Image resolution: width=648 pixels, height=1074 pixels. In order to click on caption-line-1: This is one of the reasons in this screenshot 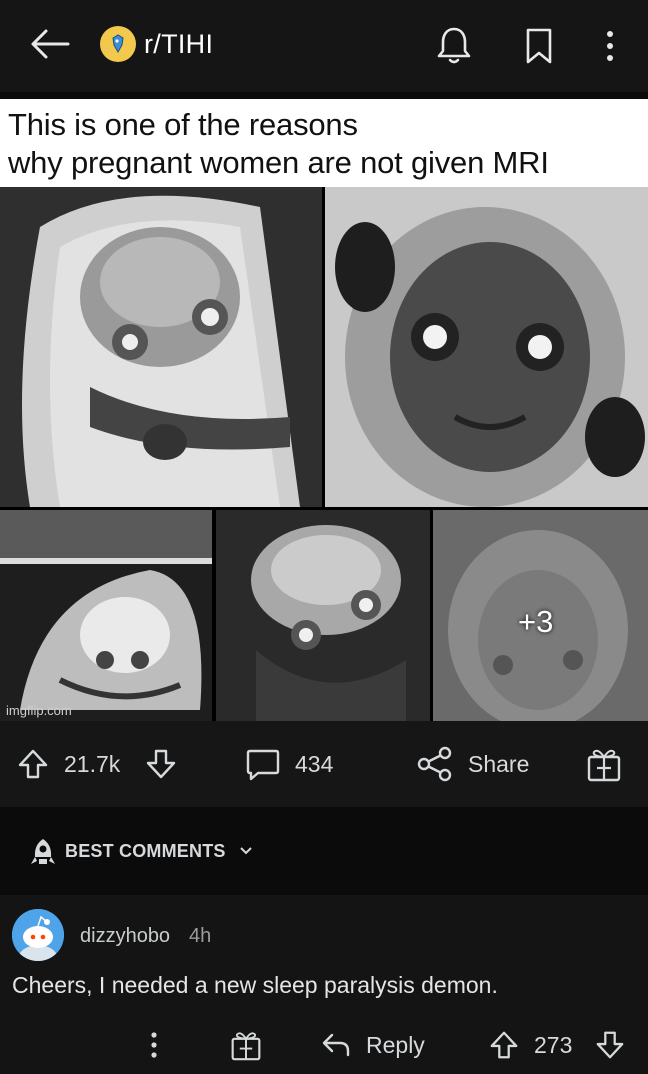, I will do `click(183, 124)`.